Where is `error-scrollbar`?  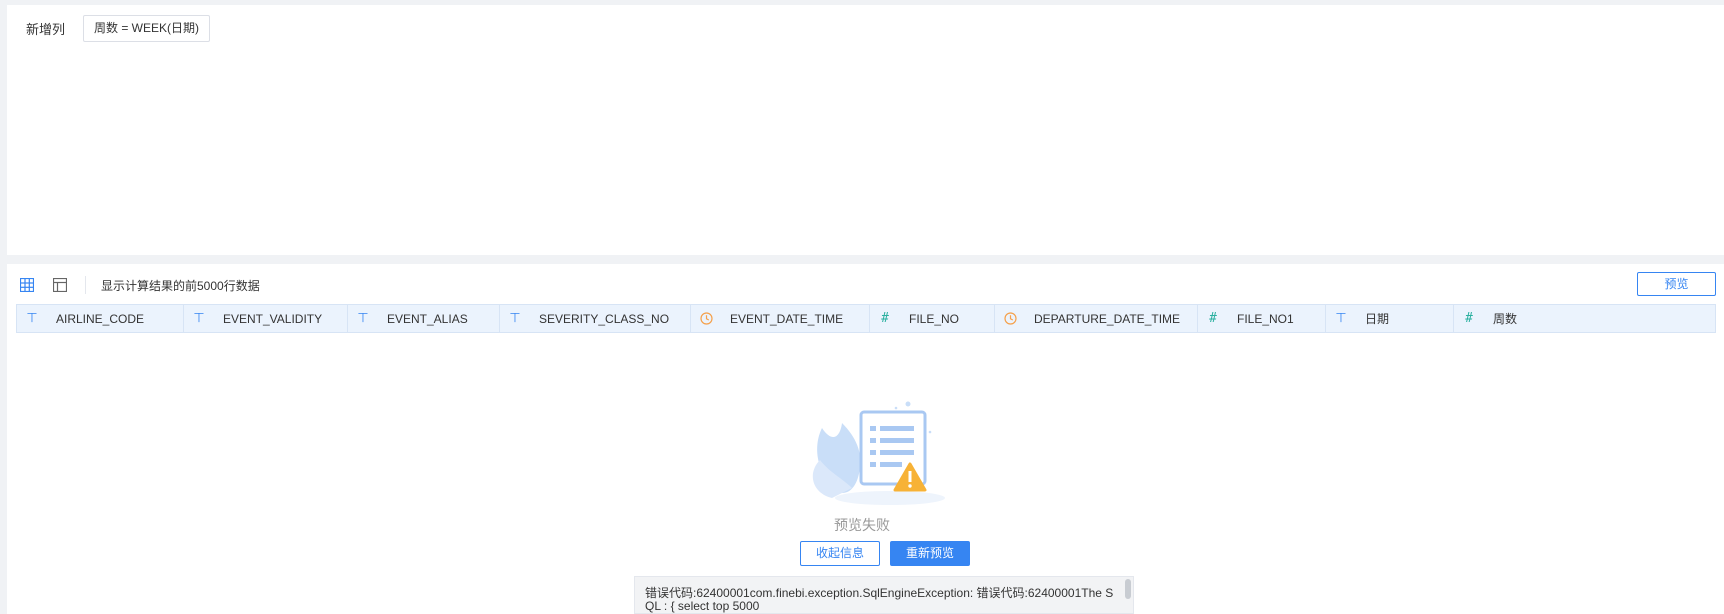
error-scrollbar is located at coordinates (1128, 589).